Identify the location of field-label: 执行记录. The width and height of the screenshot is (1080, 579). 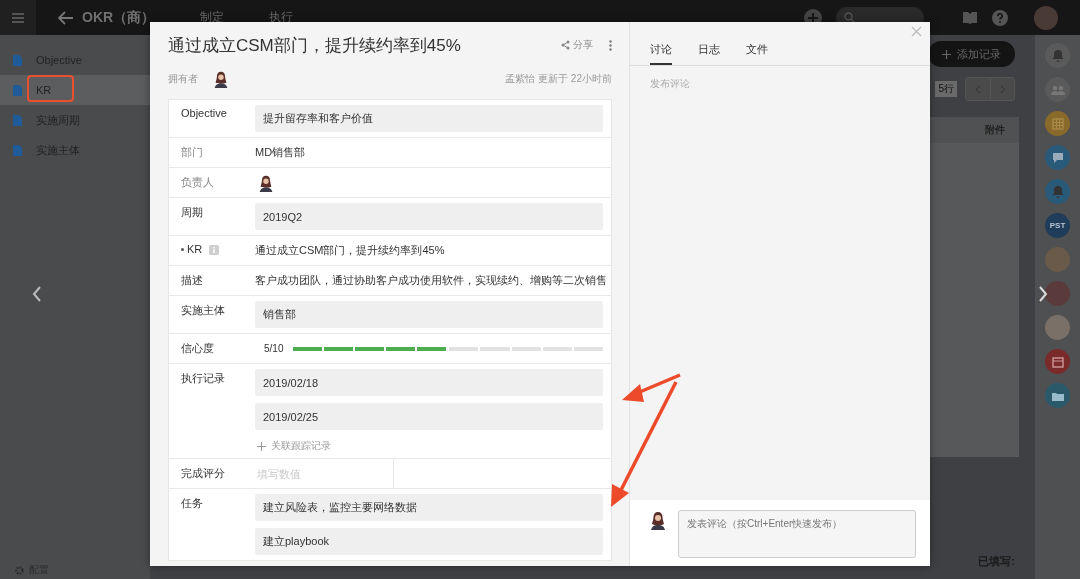
(203, 378).